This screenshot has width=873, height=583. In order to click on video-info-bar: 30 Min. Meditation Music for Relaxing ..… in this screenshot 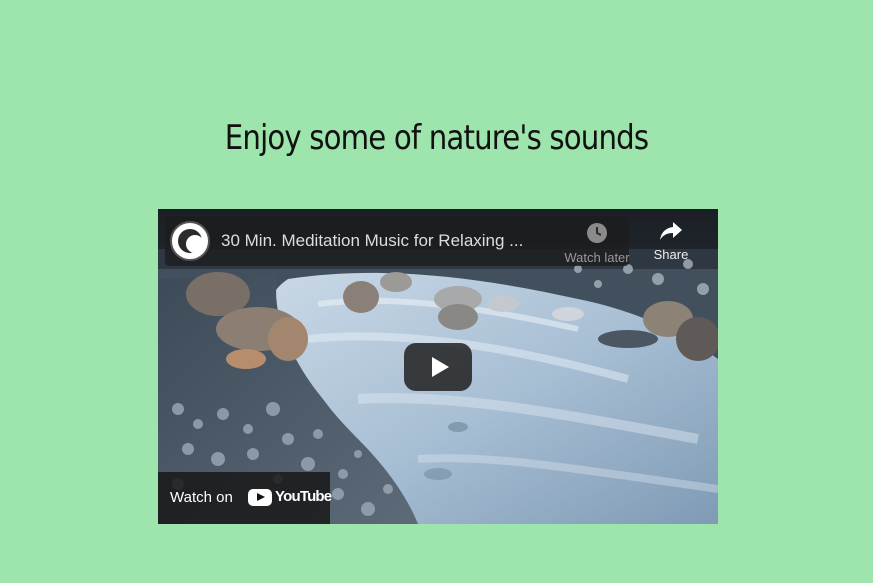, I will do `click(397, 241)`.